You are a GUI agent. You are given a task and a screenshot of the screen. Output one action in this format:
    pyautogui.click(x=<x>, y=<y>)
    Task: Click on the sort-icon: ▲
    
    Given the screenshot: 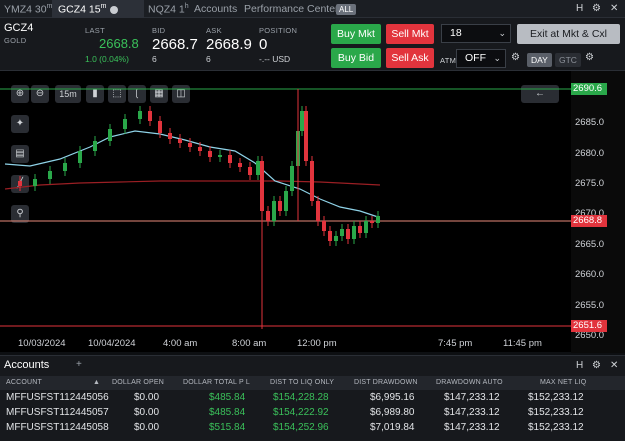 What is the action you would take?
    pyautogui.click(x=96, y=382)
    